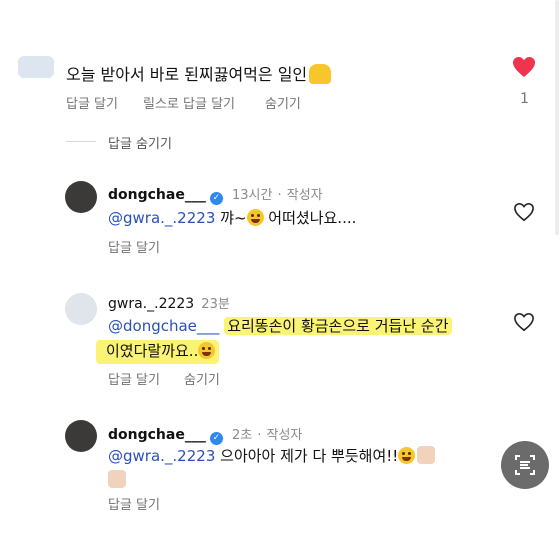  I want to click on comment-text: 오늘 받아서 바로 된찌끓여먹은 일인, so click(187, 74).